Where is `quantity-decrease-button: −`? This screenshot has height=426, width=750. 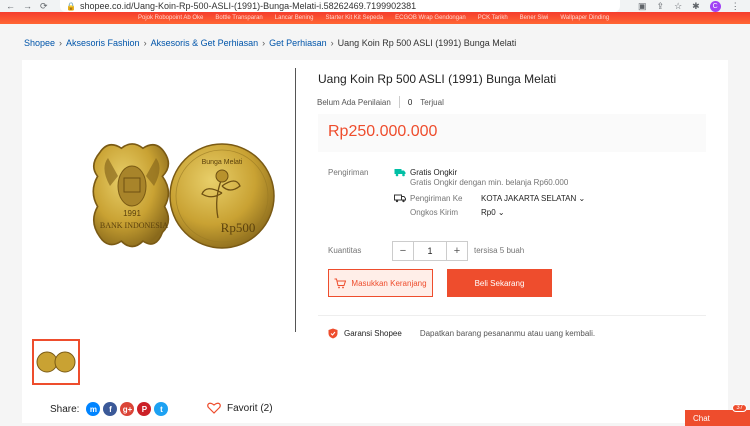
quantity-decrease-button: − is located at coordinates (403, 251).